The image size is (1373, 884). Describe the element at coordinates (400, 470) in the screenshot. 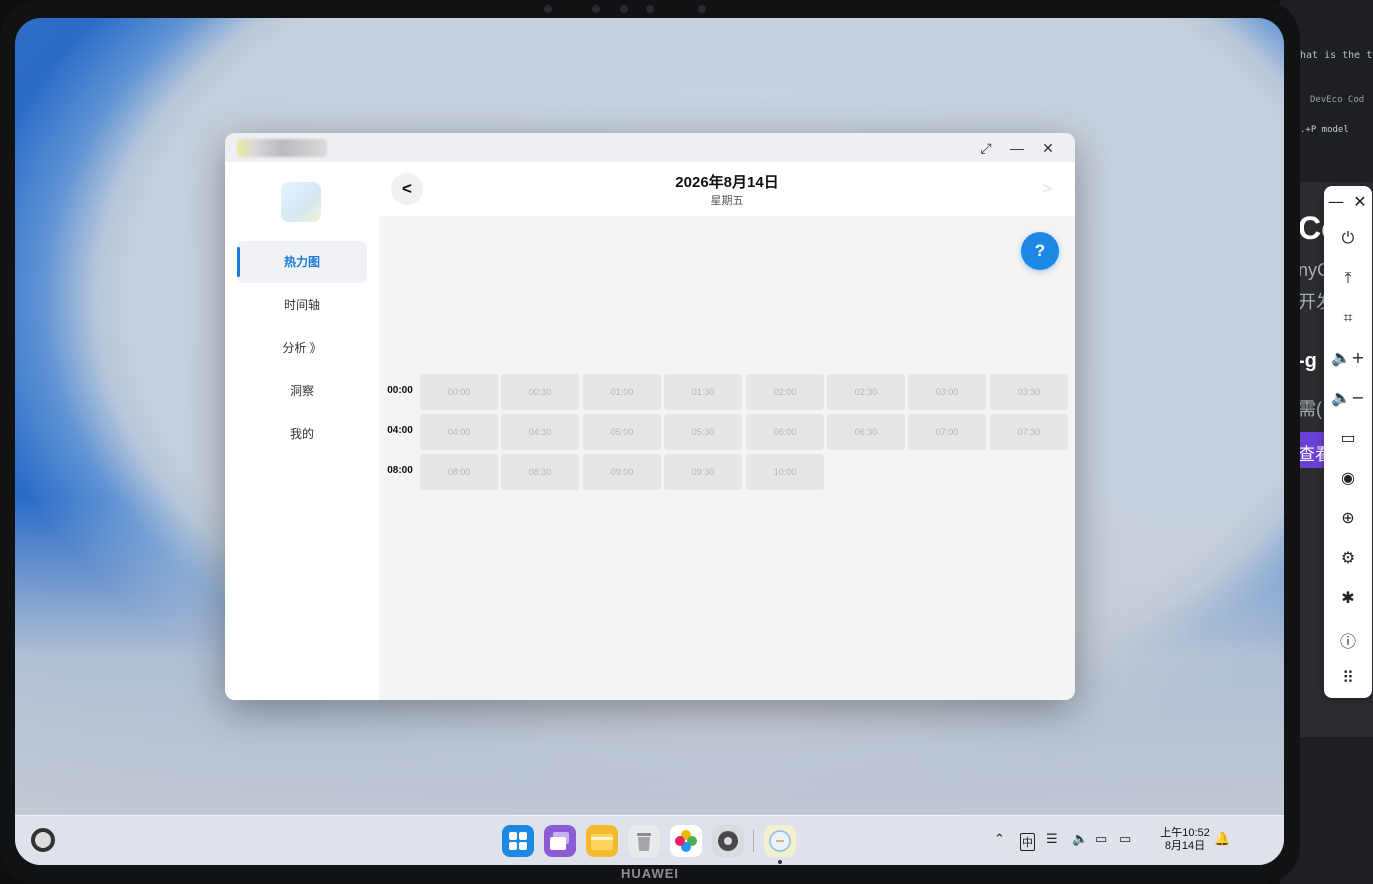

I see `heatmap-row-label: 08:00` at that location.